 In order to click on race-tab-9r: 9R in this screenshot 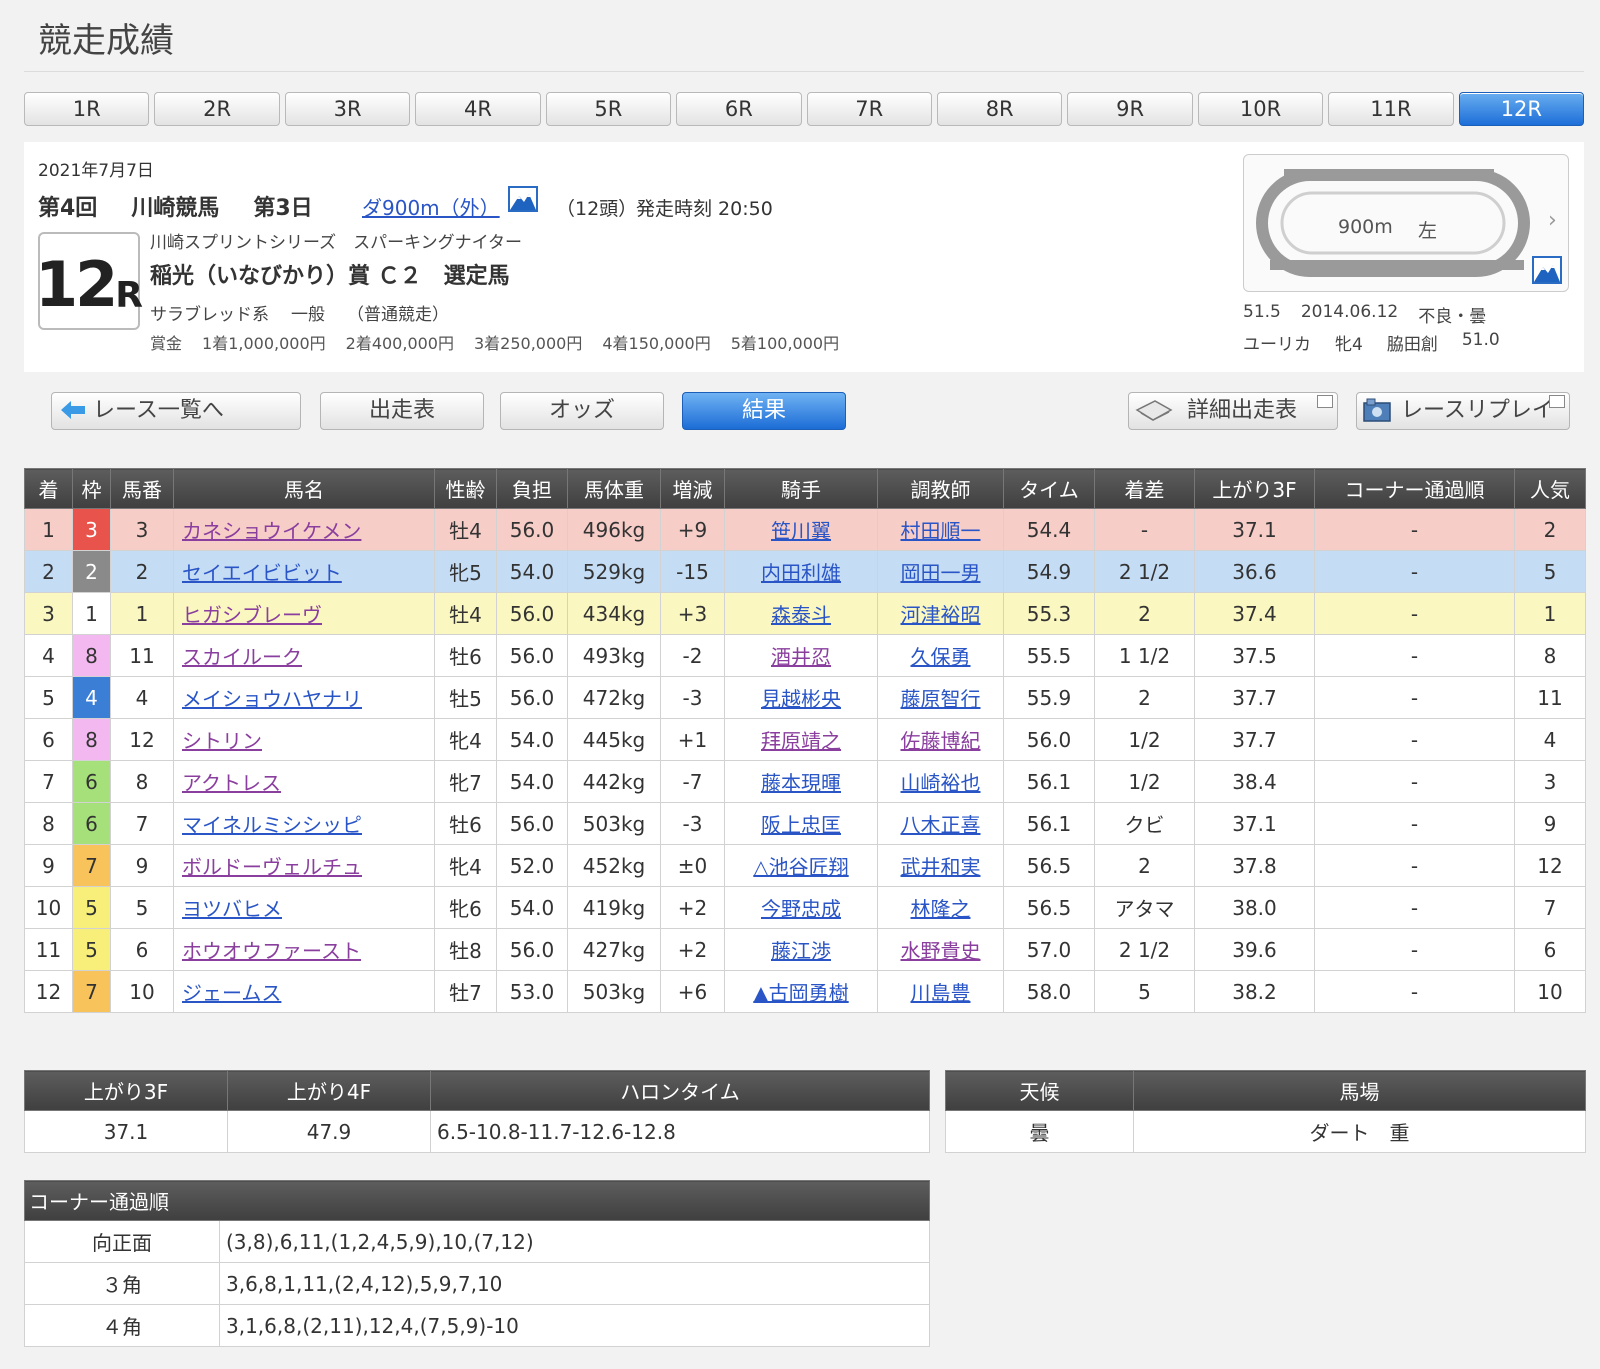, I will do `click(1130, 109)`.